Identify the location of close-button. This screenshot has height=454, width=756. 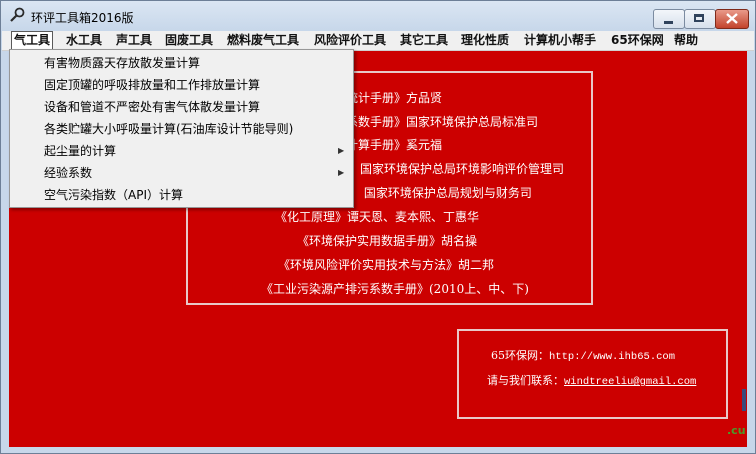
(732, 19).